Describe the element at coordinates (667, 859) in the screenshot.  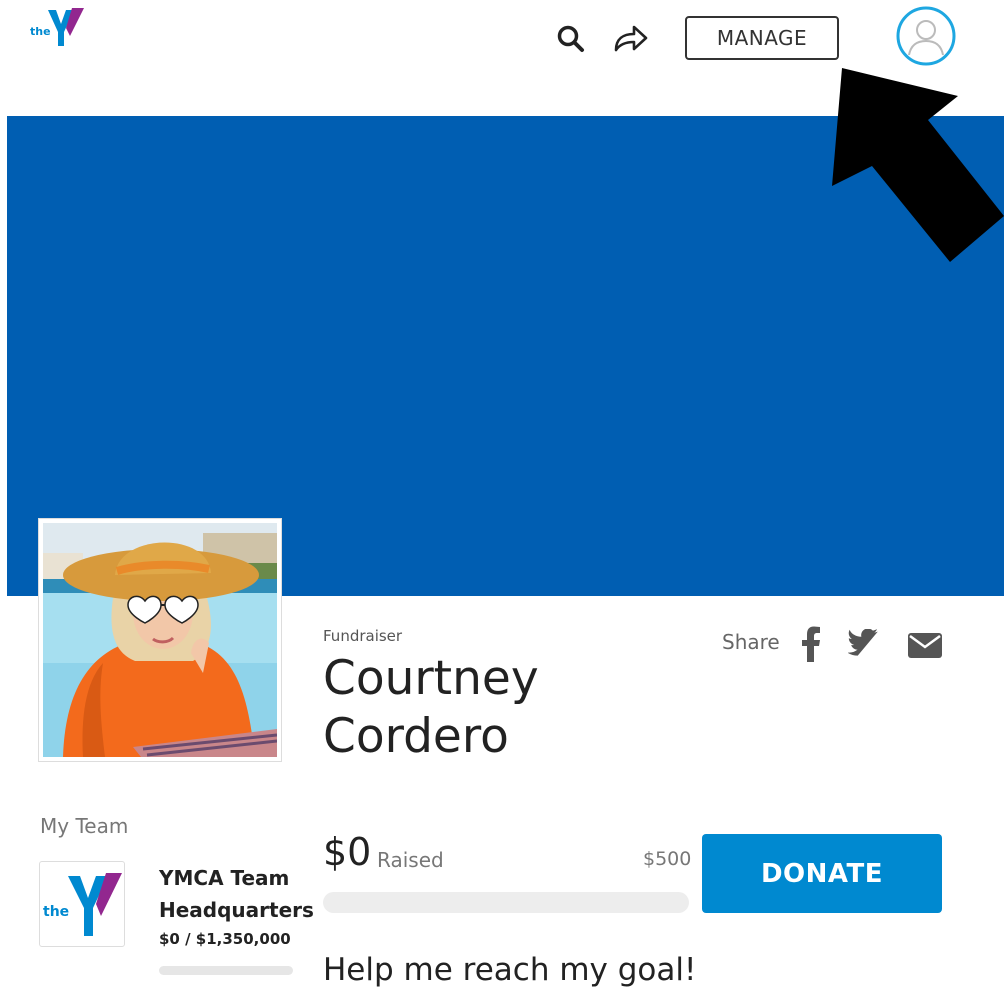
I see `goal-amount: $500` at that location.